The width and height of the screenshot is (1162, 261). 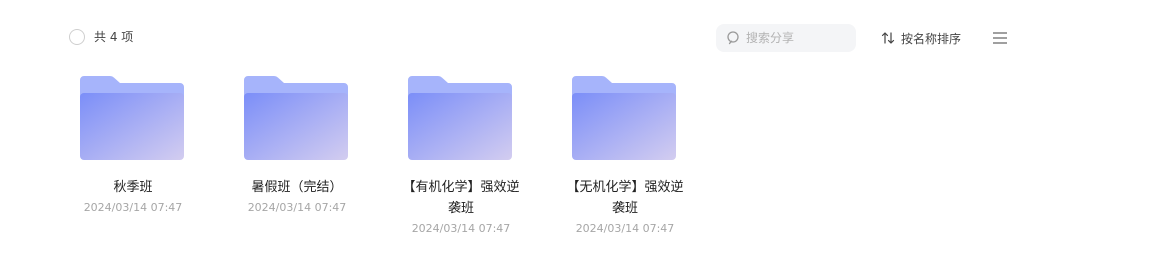 What do you see at coordinates (625, 198) in the screenshot?
I see `folder-name: 【无机化学】强效逆袭班` at bounding box center [625, 198].